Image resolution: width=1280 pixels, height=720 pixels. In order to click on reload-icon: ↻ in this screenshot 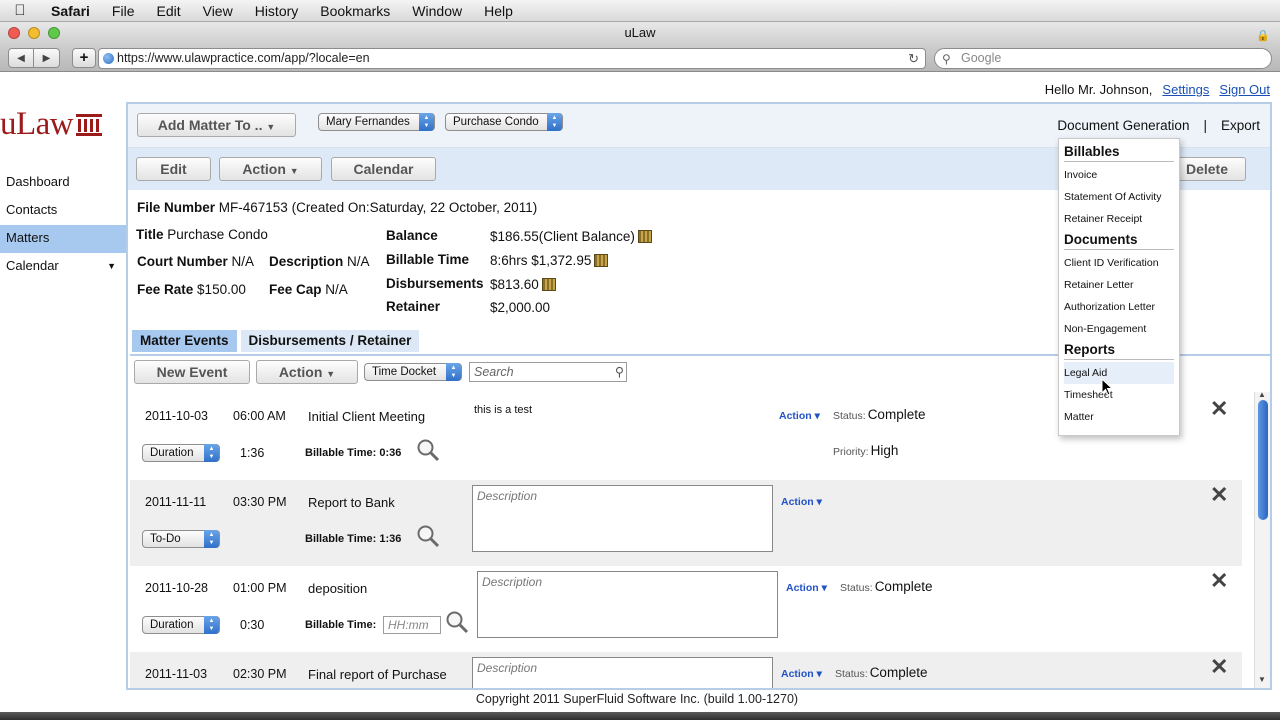, I will do `click(913, 58)`.